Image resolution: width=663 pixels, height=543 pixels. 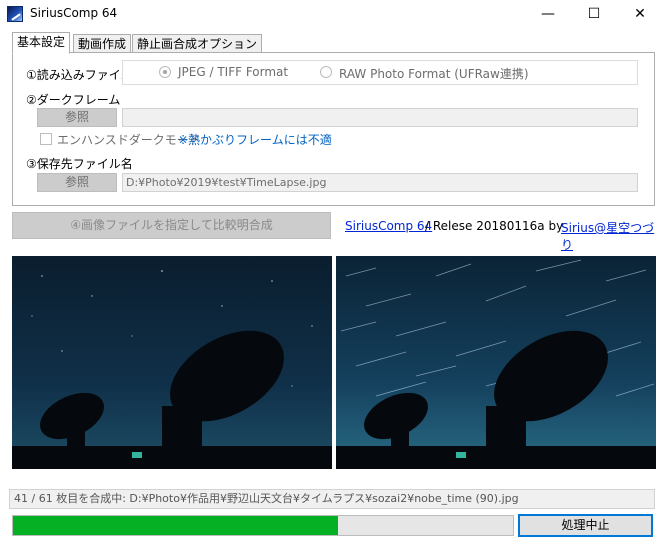 I want to click on app-link: SiriusComp 64, so click(x=388, y=226).